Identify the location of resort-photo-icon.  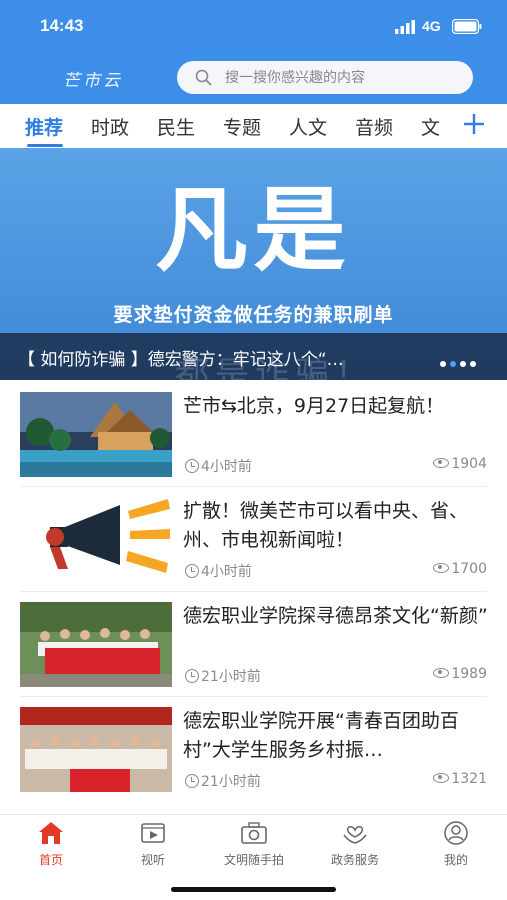
(96, 434).